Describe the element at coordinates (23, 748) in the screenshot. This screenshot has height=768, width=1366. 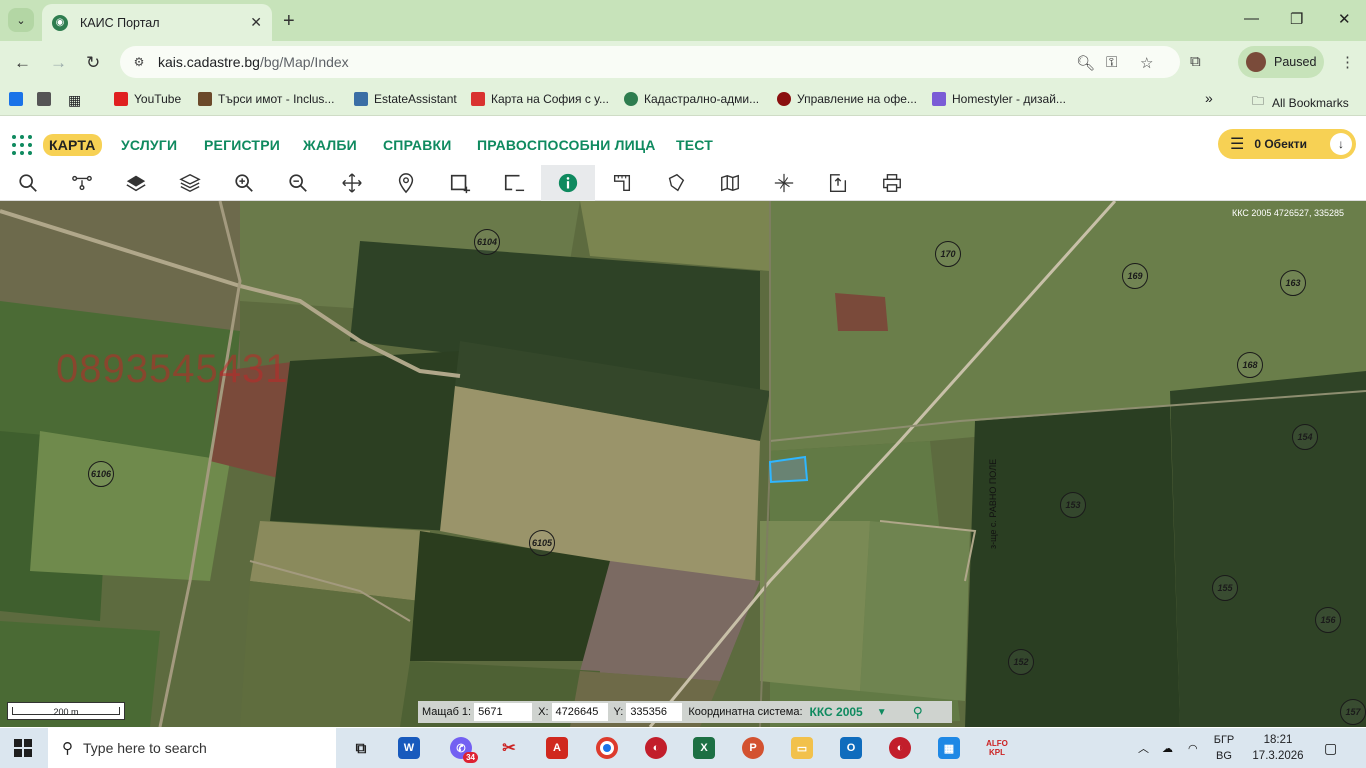
I see `windows-start-icon` at that location.